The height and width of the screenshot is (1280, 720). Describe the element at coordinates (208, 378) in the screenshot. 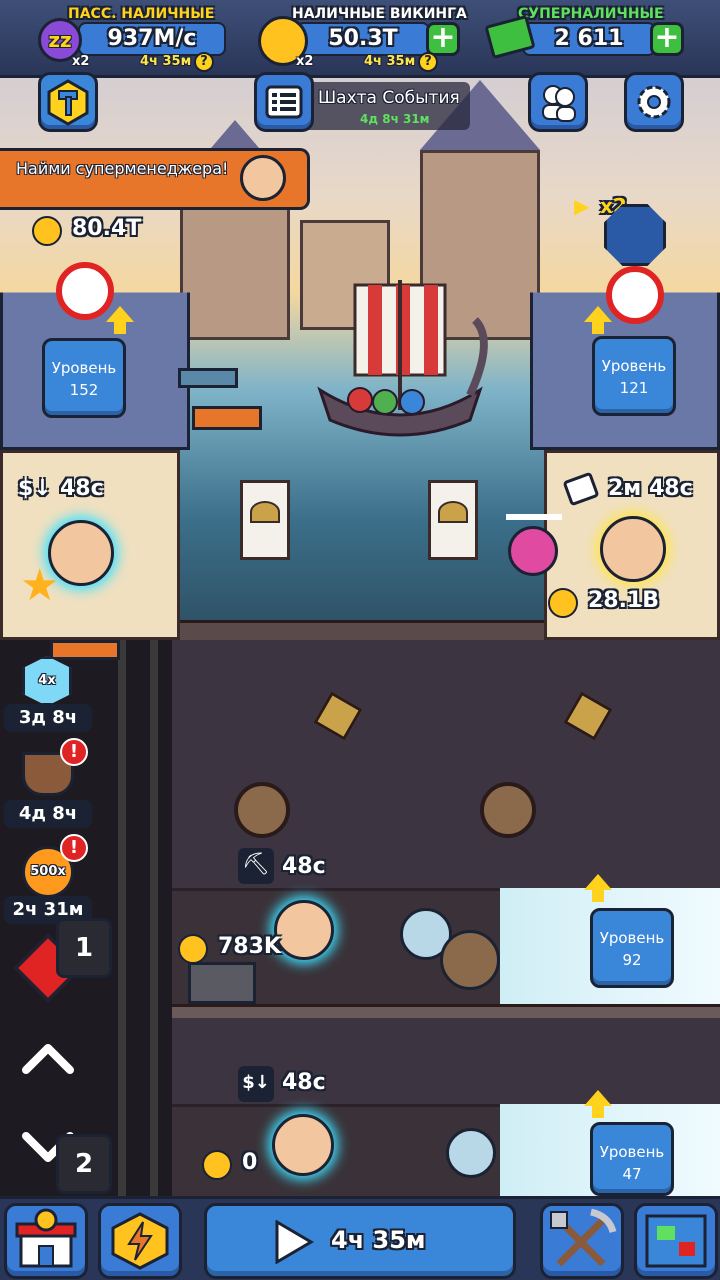

I see `pipe` at that location.